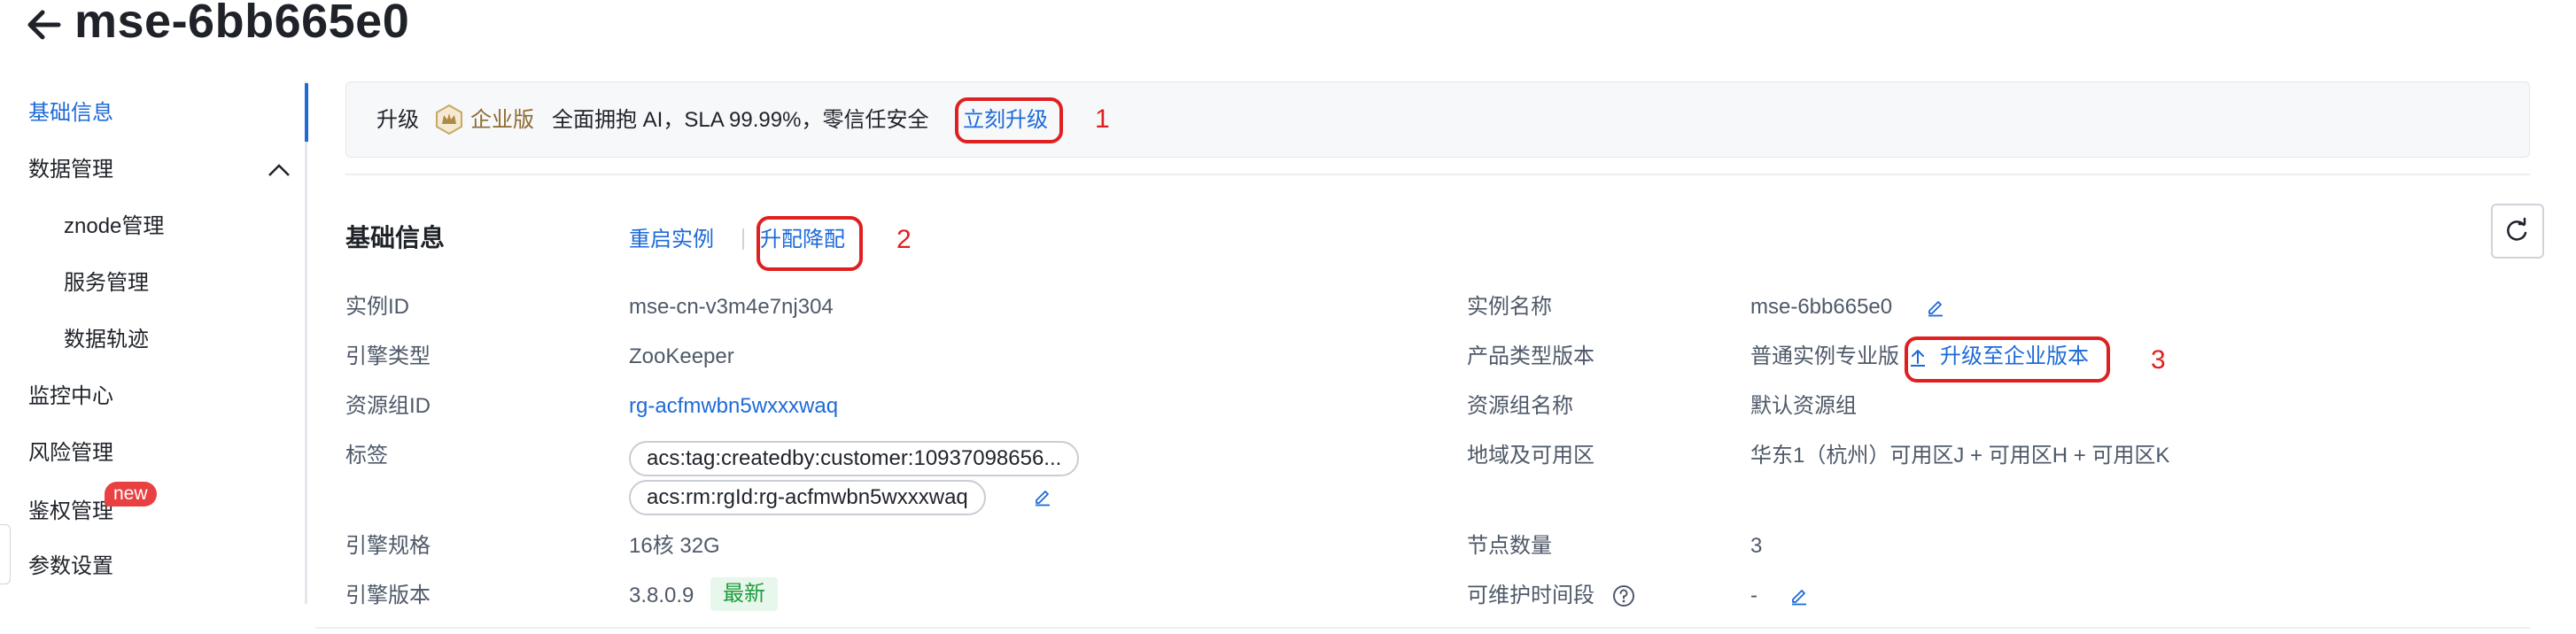 The height and width of the screenshot is (634, 2576). I want to click on upgrade-banner: 升级 企业版 全面拥抱 AI，SLA 99.99%，零信任安全 立刻升级, so click(1437, 120).